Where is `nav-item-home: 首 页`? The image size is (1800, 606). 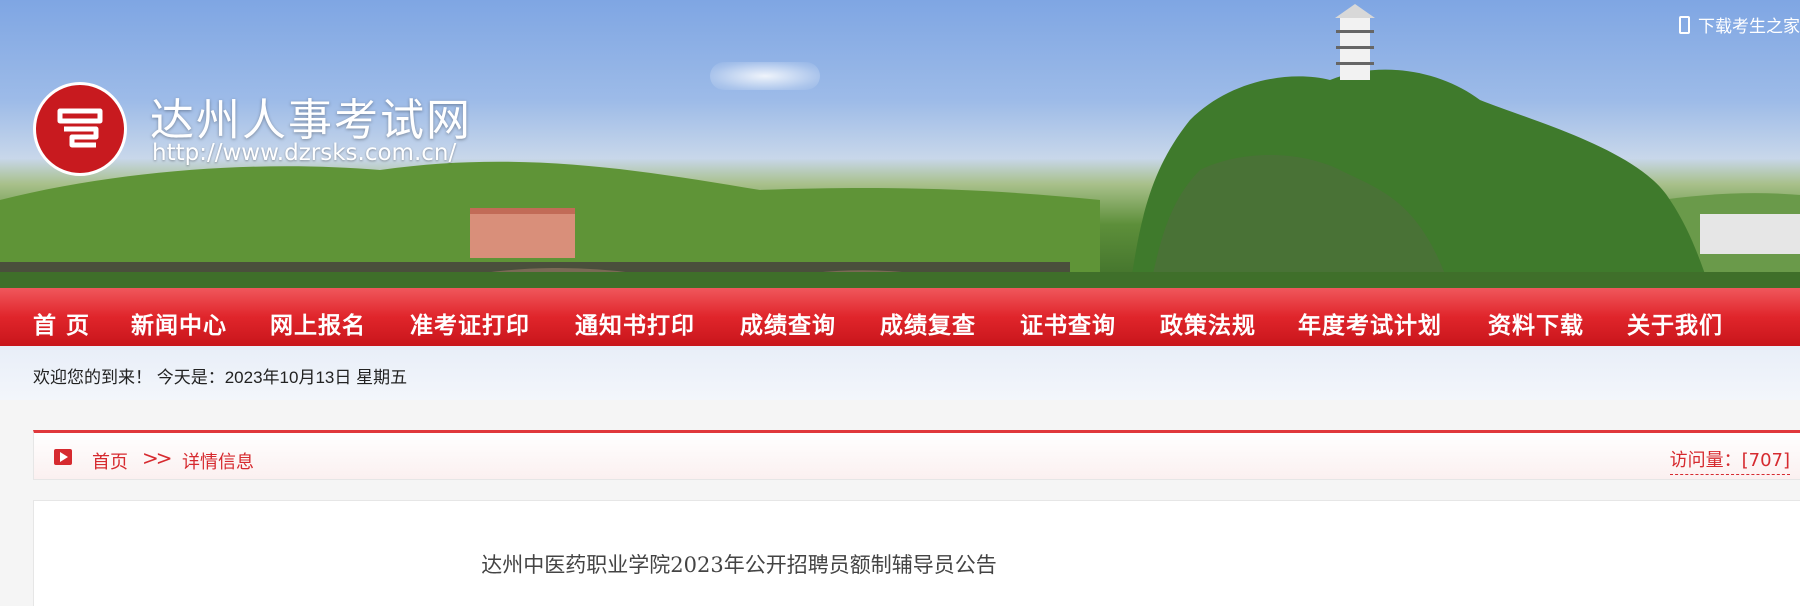 nav-item-home: 首 页 is located at coordinates (62, 326).